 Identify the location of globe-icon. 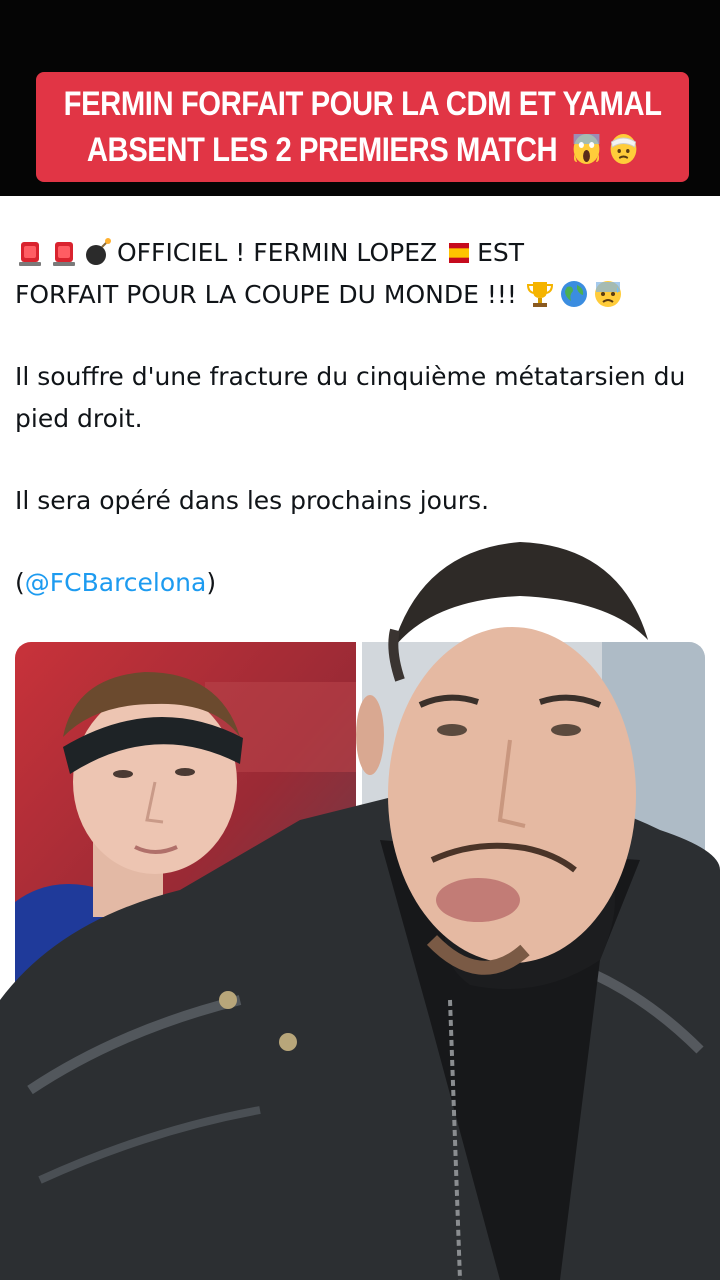
(573, 294).